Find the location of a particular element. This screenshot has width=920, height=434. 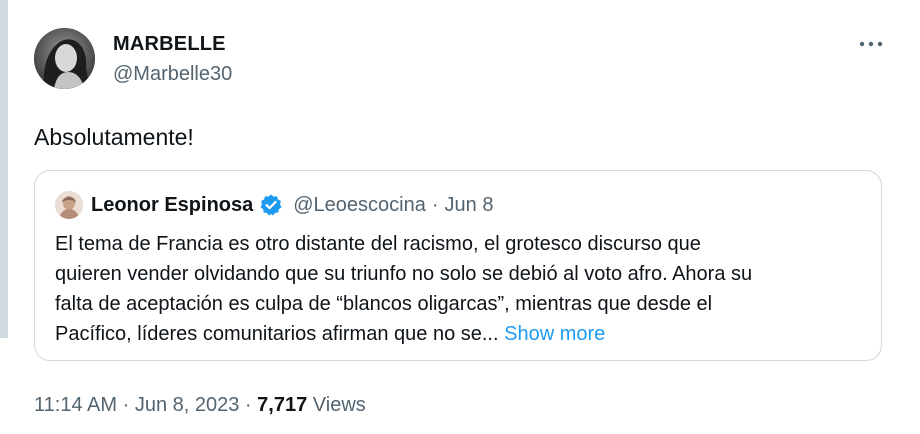

more-horizontal-icon is located at coordinates (871, 44).